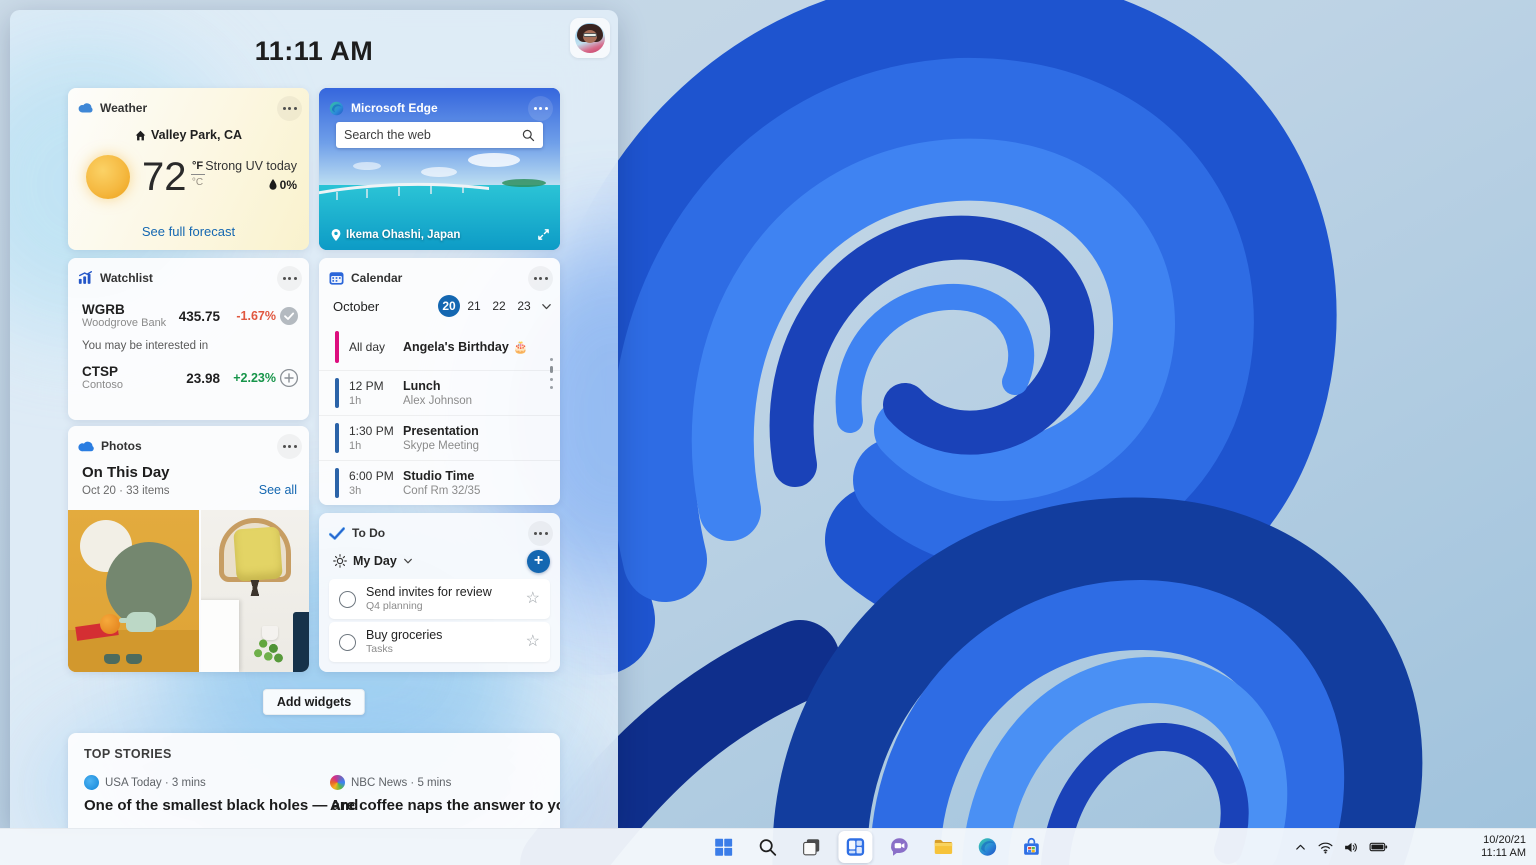 The width and height of the screenshot is (1536, 865). I want to click on stock-row-wgrb: WGRB Woodgrove Bank 435.75 -1.67%, so click(190, 316).